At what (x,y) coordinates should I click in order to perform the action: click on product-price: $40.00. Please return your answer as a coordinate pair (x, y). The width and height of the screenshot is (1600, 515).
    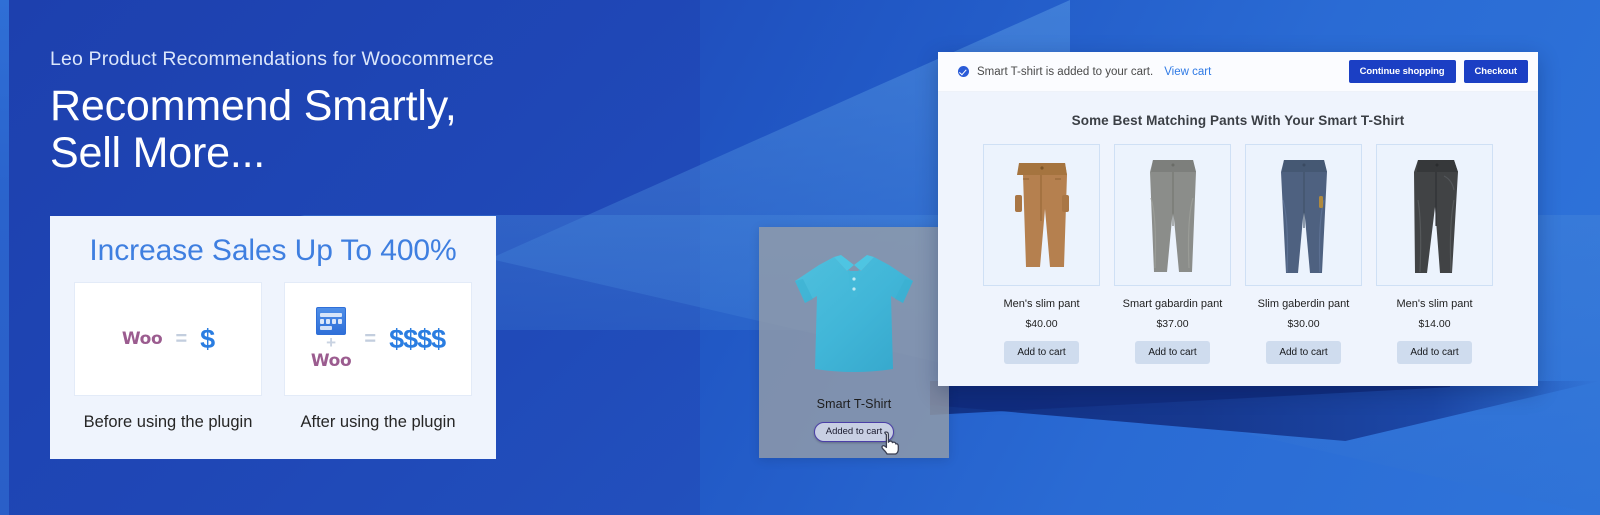
    Looking at the image, I should click on (1041, 324).